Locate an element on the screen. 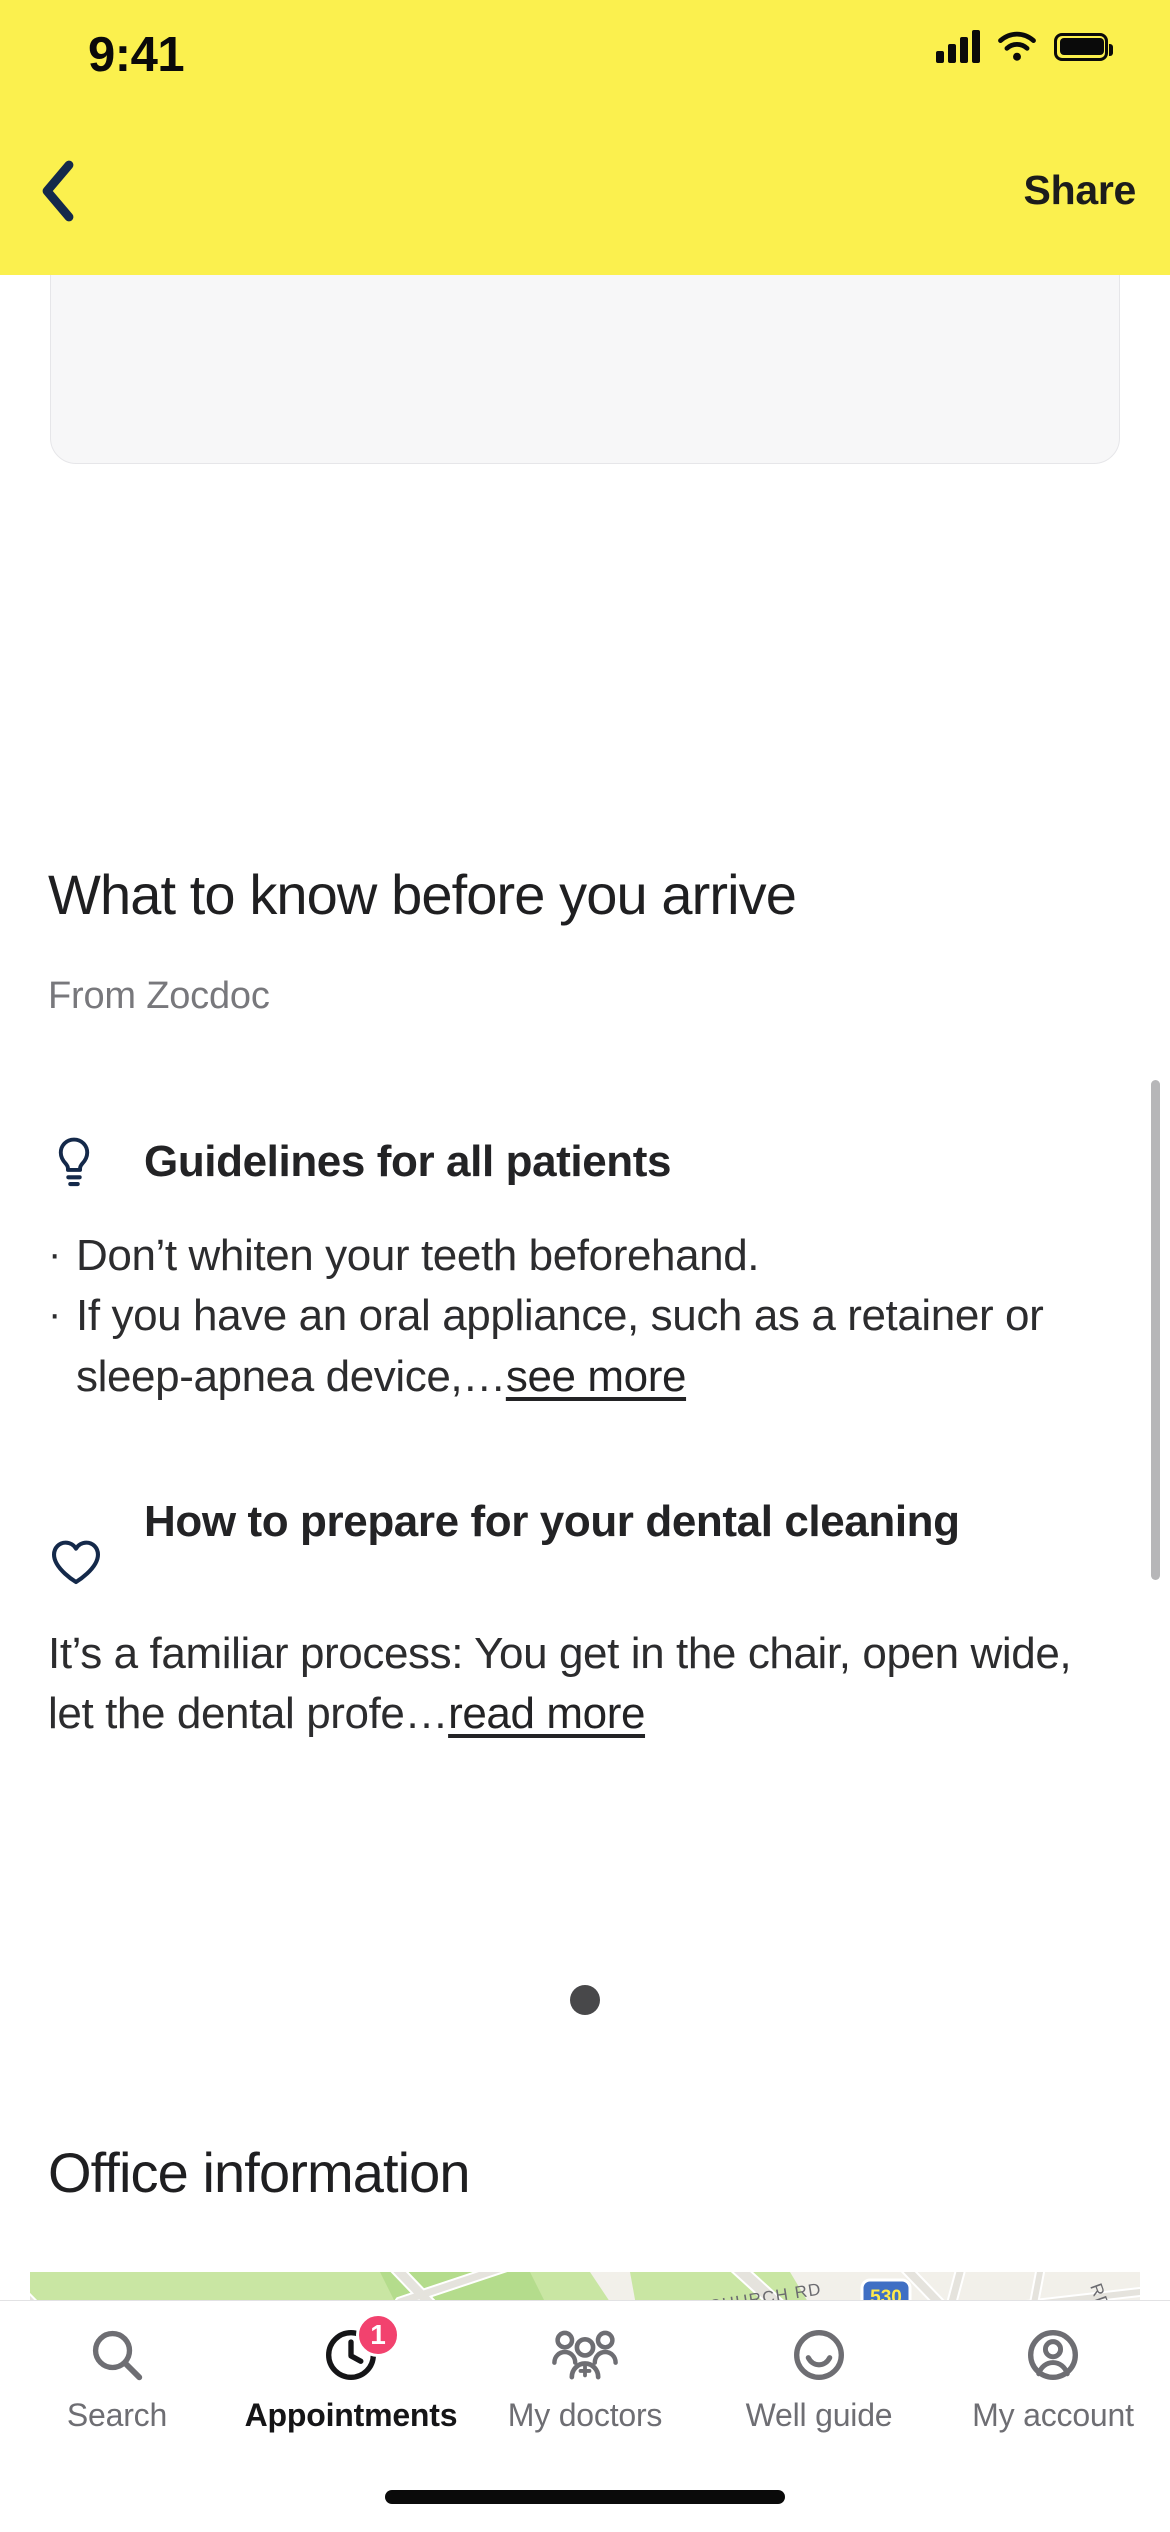 The height and width of the screenshot is (2532, 1170). tab-appointments-label: Appointments is located at coordinates (351, 2415).